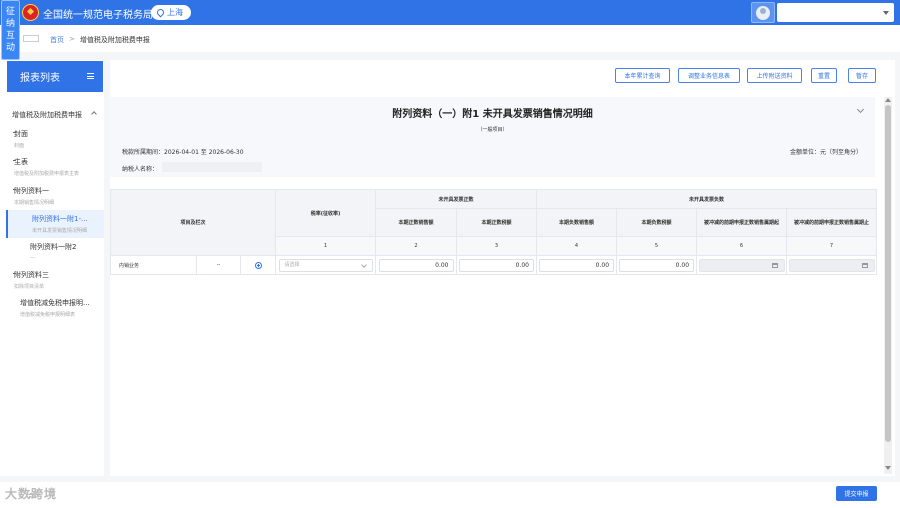 This screenshot has height=508, width=900. What do you see at coordinates (888, 468) in the screenshot?
I see `scroll-down-arrow-icon` at bounding box center [888, 468].